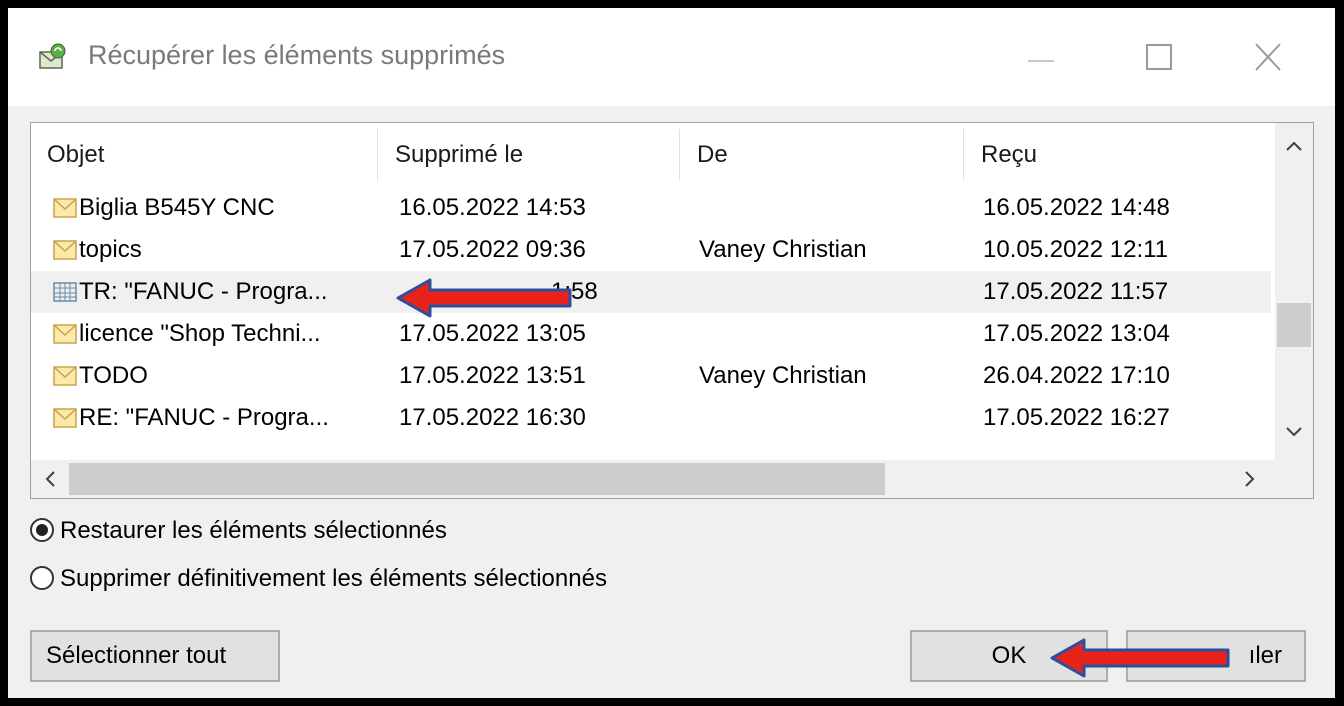 This screenshot has height=706, width=1344. What do you see at coordinates (50, 479) in the screenshot?
I see `chevron-left-icon` at bounding box center [50, 479].